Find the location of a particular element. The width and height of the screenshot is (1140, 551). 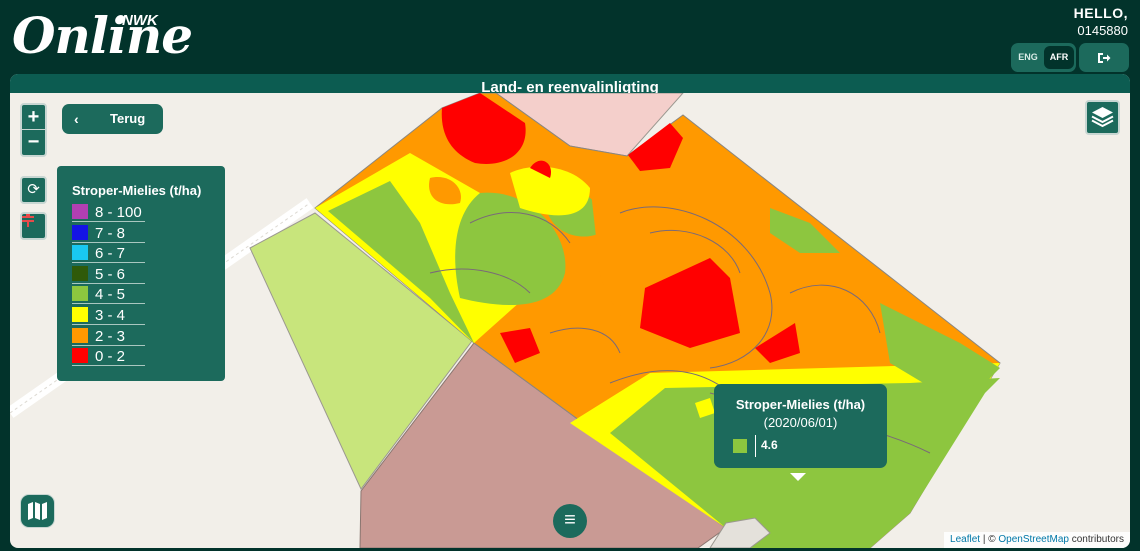

language-toggle: ENG AFR is located at coordinates (1043, 57).